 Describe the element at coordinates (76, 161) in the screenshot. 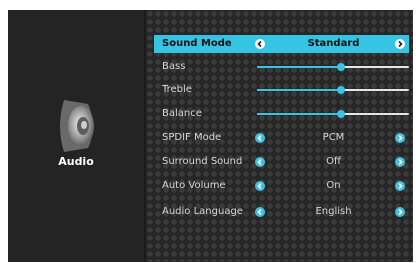

I see `section-title: Audio` at that location.